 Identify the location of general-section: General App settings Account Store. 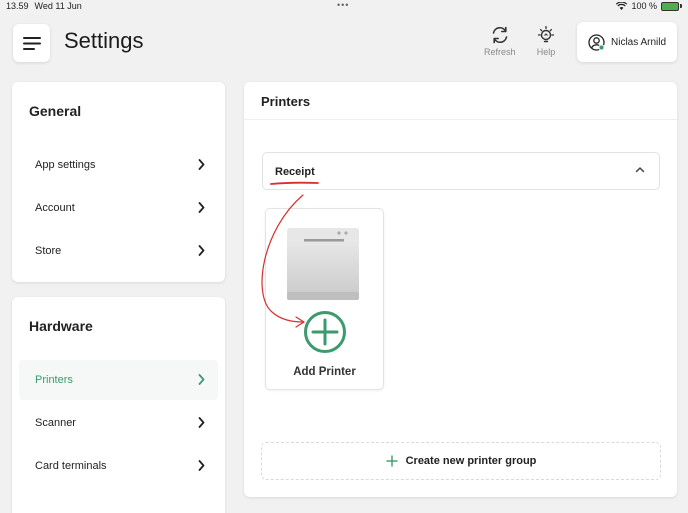
(118, 182).